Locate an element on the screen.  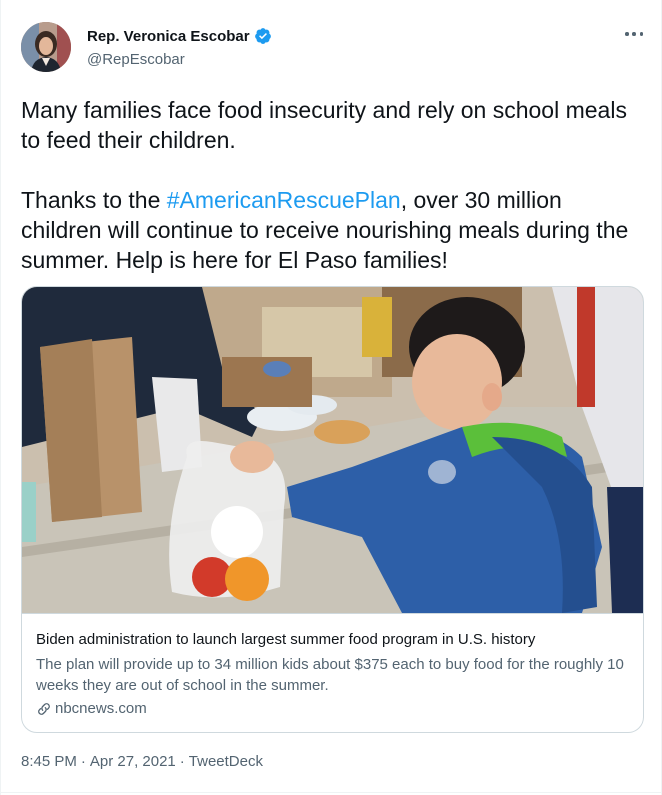
more-options-icon is located at coordinates (634, 34).